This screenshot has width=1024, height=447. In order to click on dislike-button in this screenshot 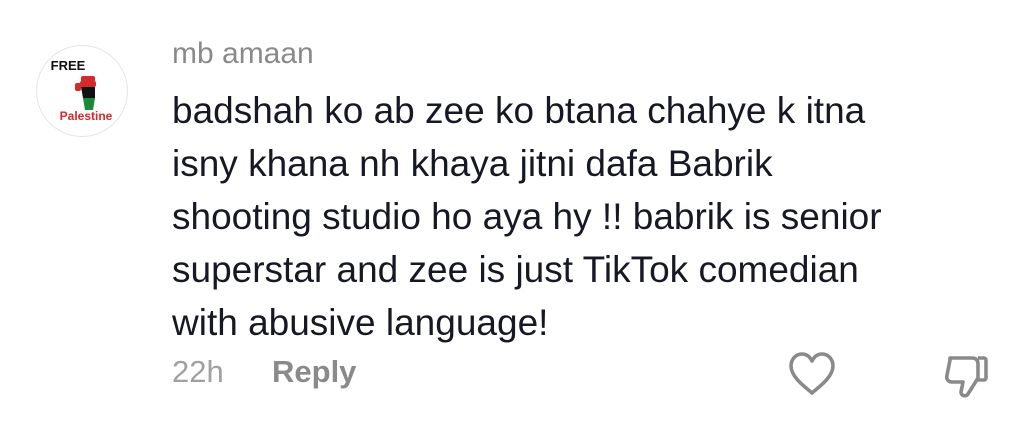, I will do `click(966, 376)`.